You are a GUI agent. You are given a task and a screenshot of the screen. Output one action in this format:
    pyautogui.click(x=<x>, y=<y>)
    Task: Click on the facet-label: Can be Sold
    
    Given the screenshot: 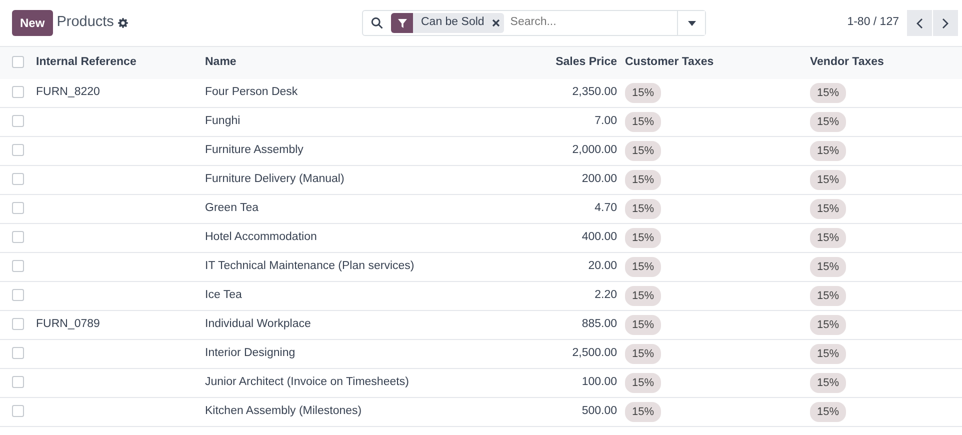 What is the action you would take?
    pyautogui.click(x=453, y=22)
    